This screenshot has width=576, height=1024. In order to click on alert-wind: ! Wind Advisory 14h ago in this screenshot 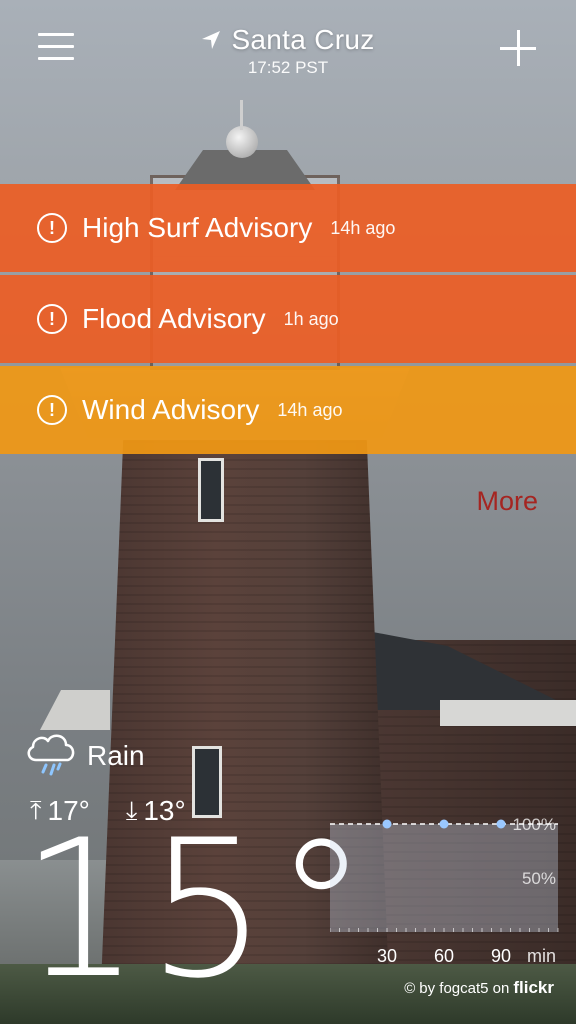, I will do `click(288, 410)`.